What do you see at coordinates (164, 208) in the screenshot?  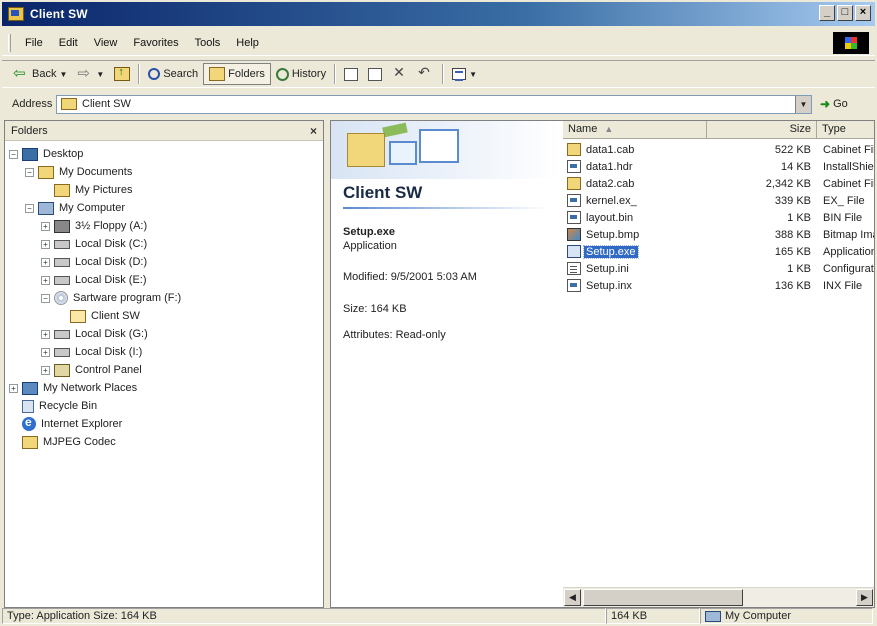 I see `tree-item: − My Computer` at bounding box center [164, 208].